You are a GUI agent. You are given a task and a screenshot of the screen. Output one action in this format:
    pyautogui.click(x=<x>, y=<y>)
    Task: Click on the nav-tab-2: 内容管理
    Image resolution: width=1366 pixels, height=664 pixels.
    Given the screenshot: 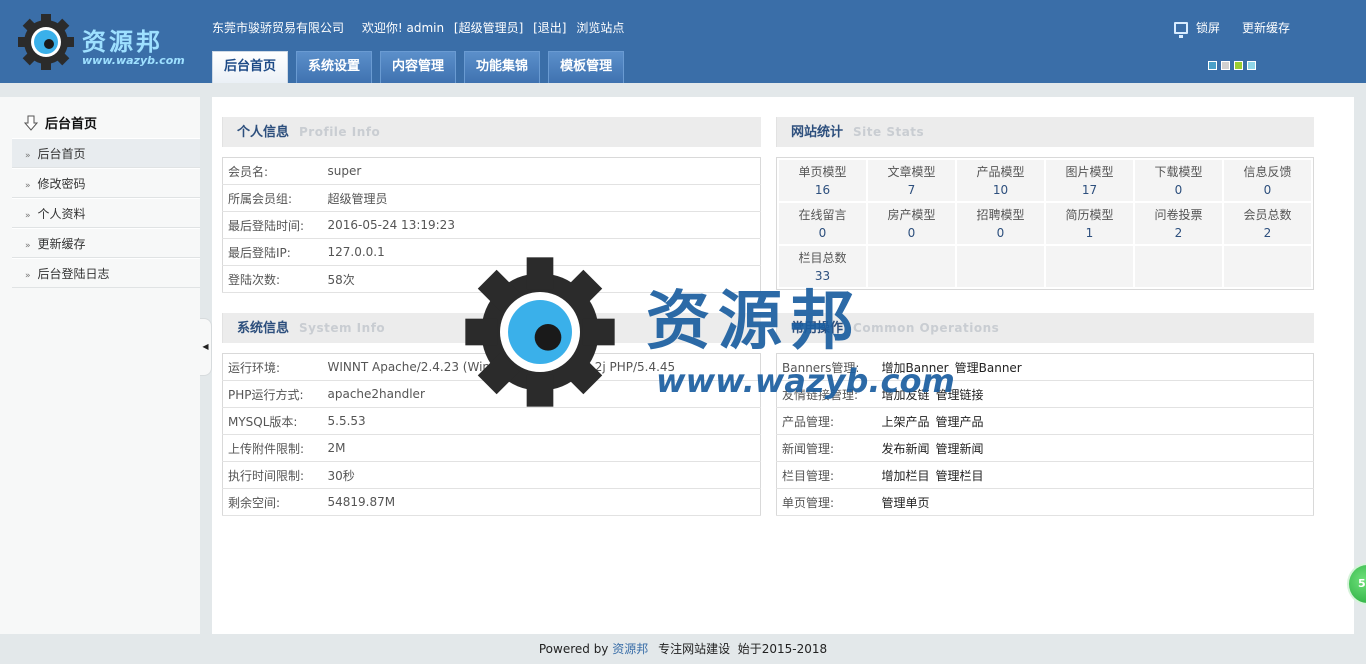 What is the action you would take?
    pyautogui.click(x=418, y=67)
    